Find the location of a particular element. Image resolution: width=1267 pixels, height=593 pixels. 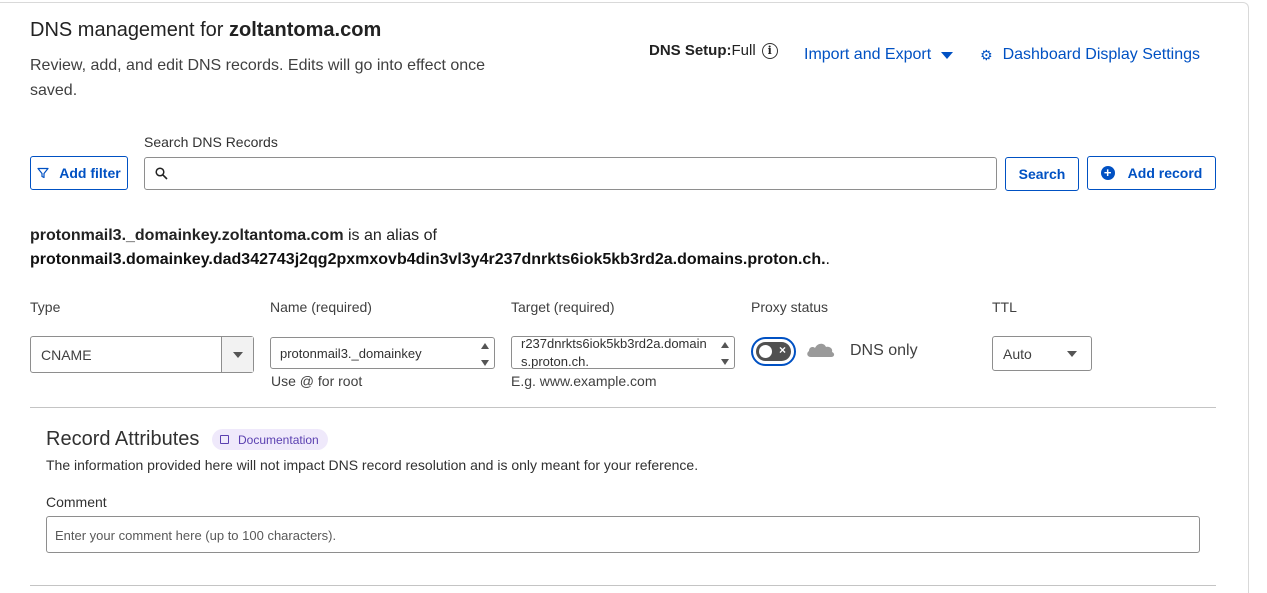

name-resize-arrows is located at coordinates (486, 354).